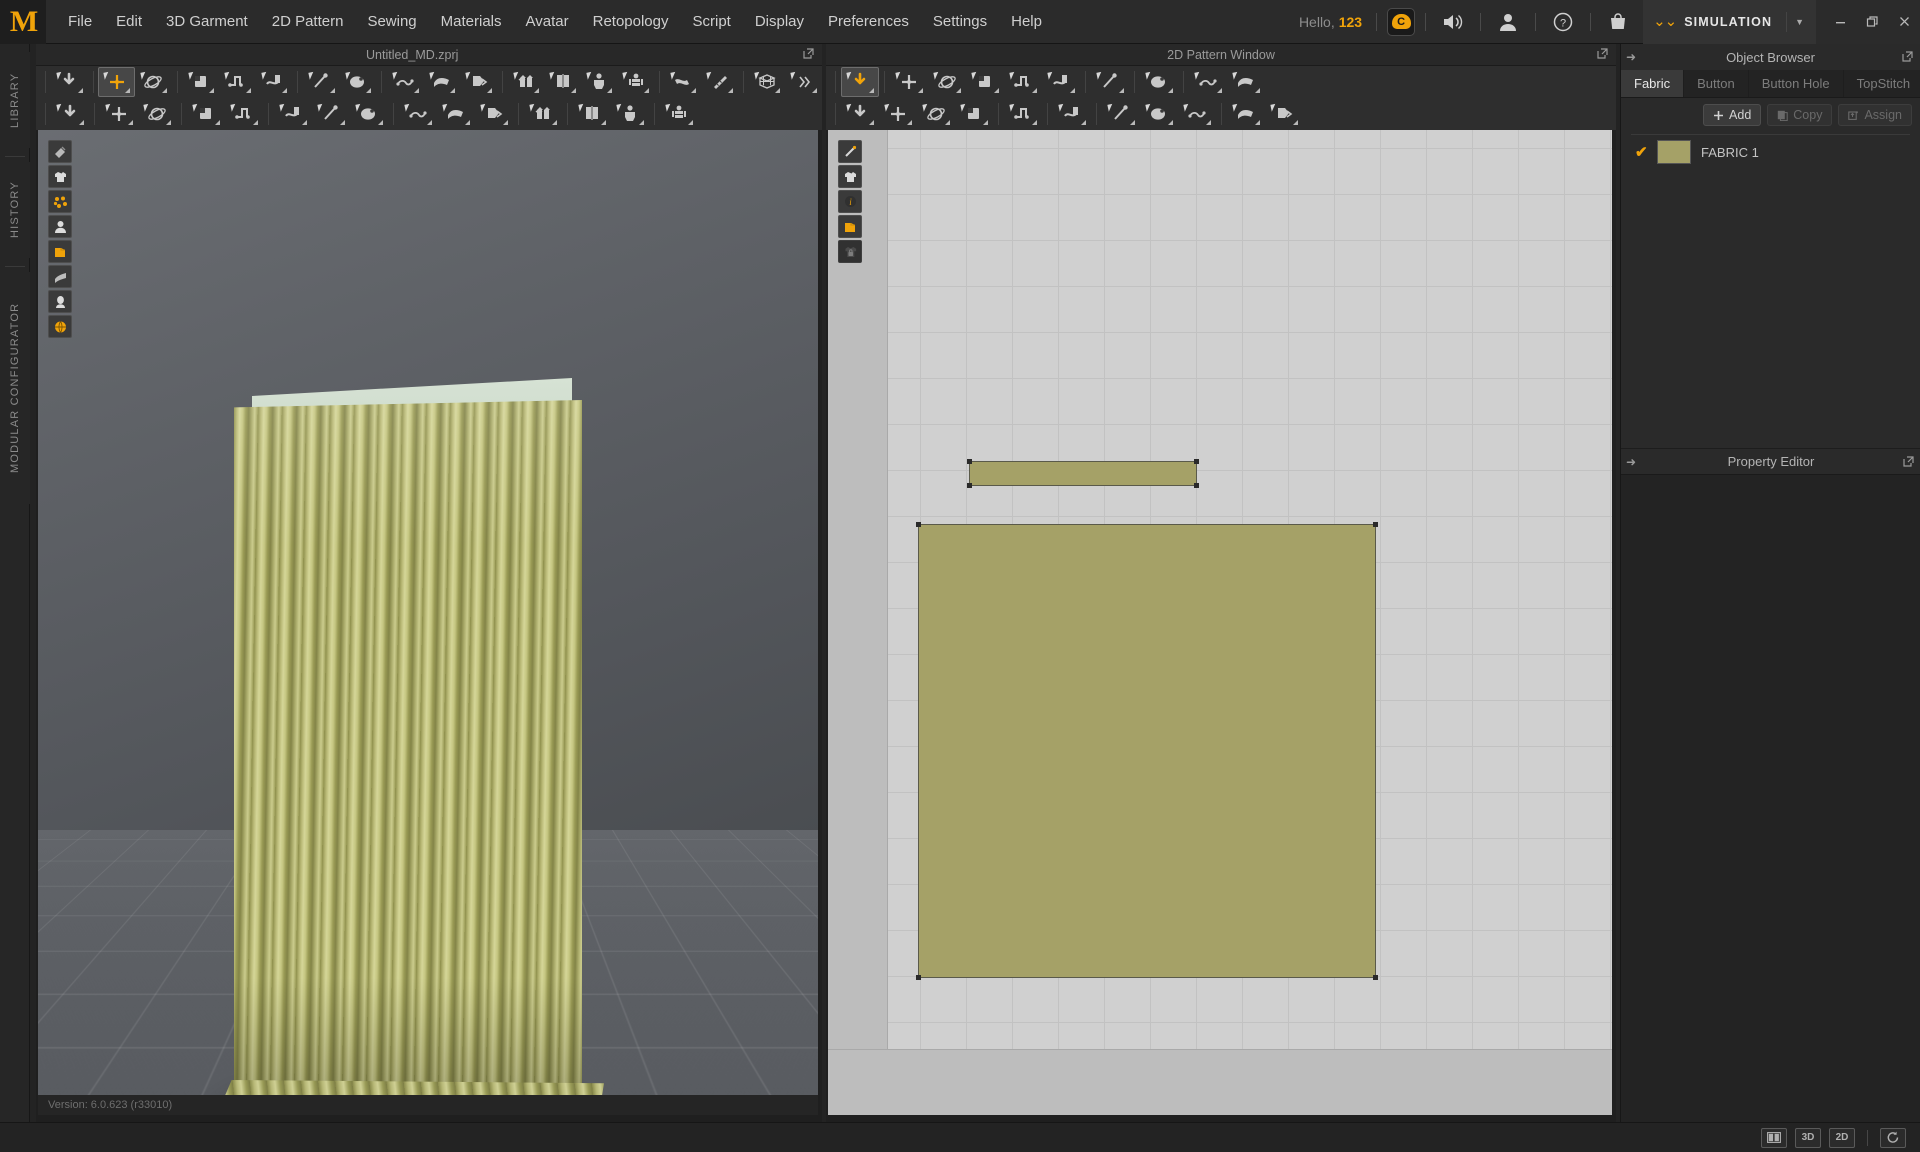 The height and width of the screenshot is (1152, 1920). What do you see at coordinates (1840, 22) in the screenshot?
I see `minimize-icon` at bounding box center [1840, 22].